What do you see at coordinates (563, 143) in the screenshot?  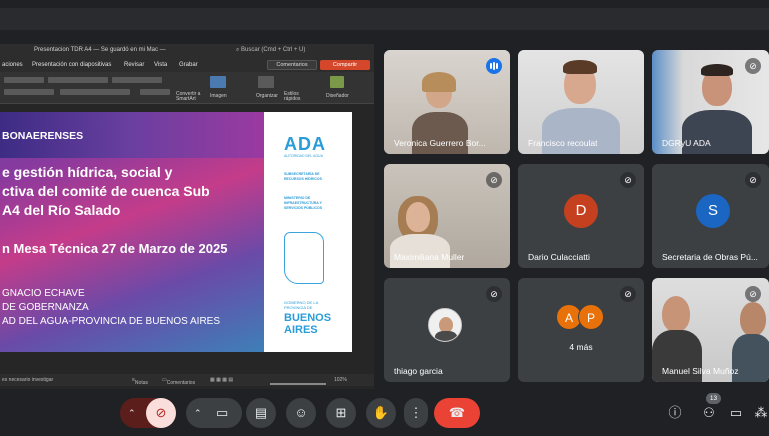 I see `participant-name: Francisco recoulat` at bounding box center [563, 143].